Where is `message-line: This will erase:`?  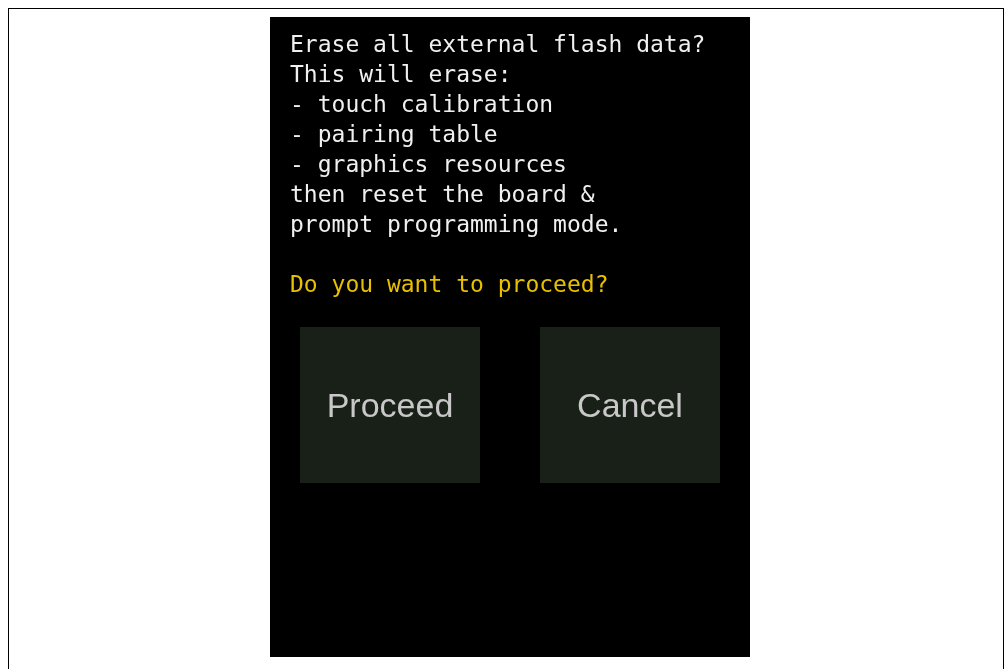 message-line: This will erase: is located at coordinates (401, 74).